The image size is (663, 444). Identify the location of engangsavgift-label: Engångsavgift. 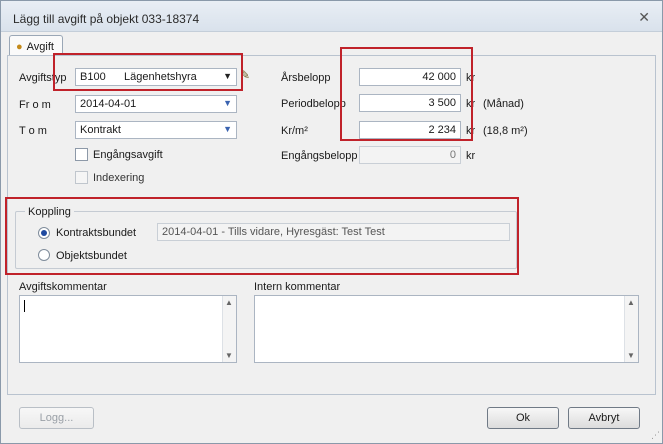
(128, 155).